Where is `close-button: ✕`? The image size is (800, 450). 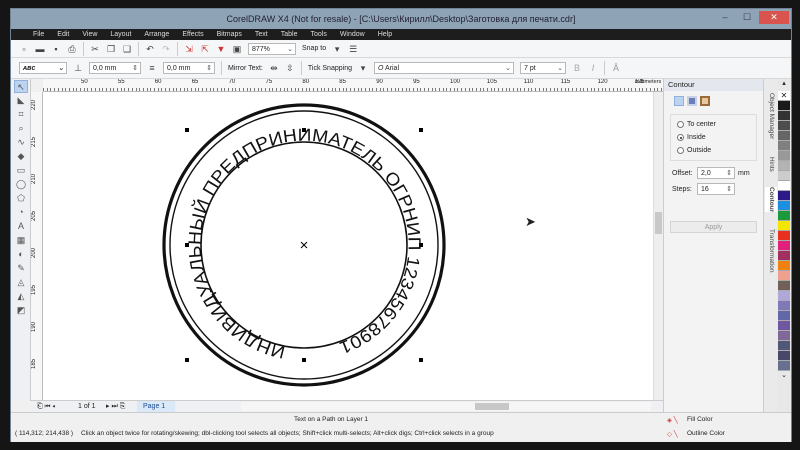
close-button: ✕ is located at coordinates (774, 17).